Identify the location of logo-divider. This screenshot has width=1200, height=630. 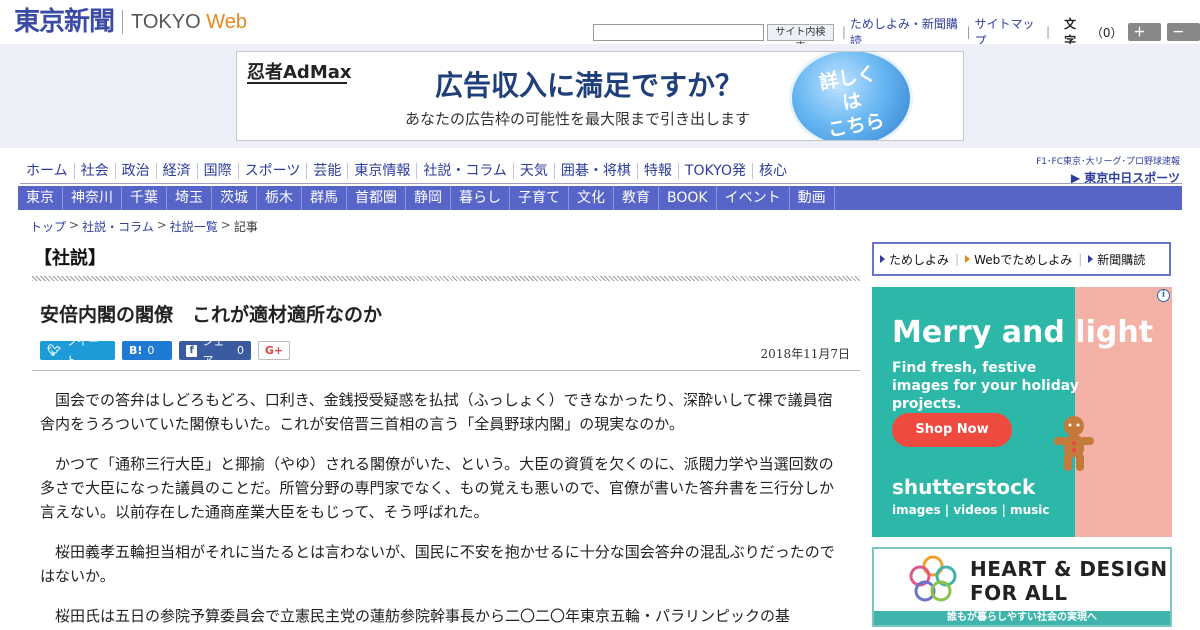
(123, 22).